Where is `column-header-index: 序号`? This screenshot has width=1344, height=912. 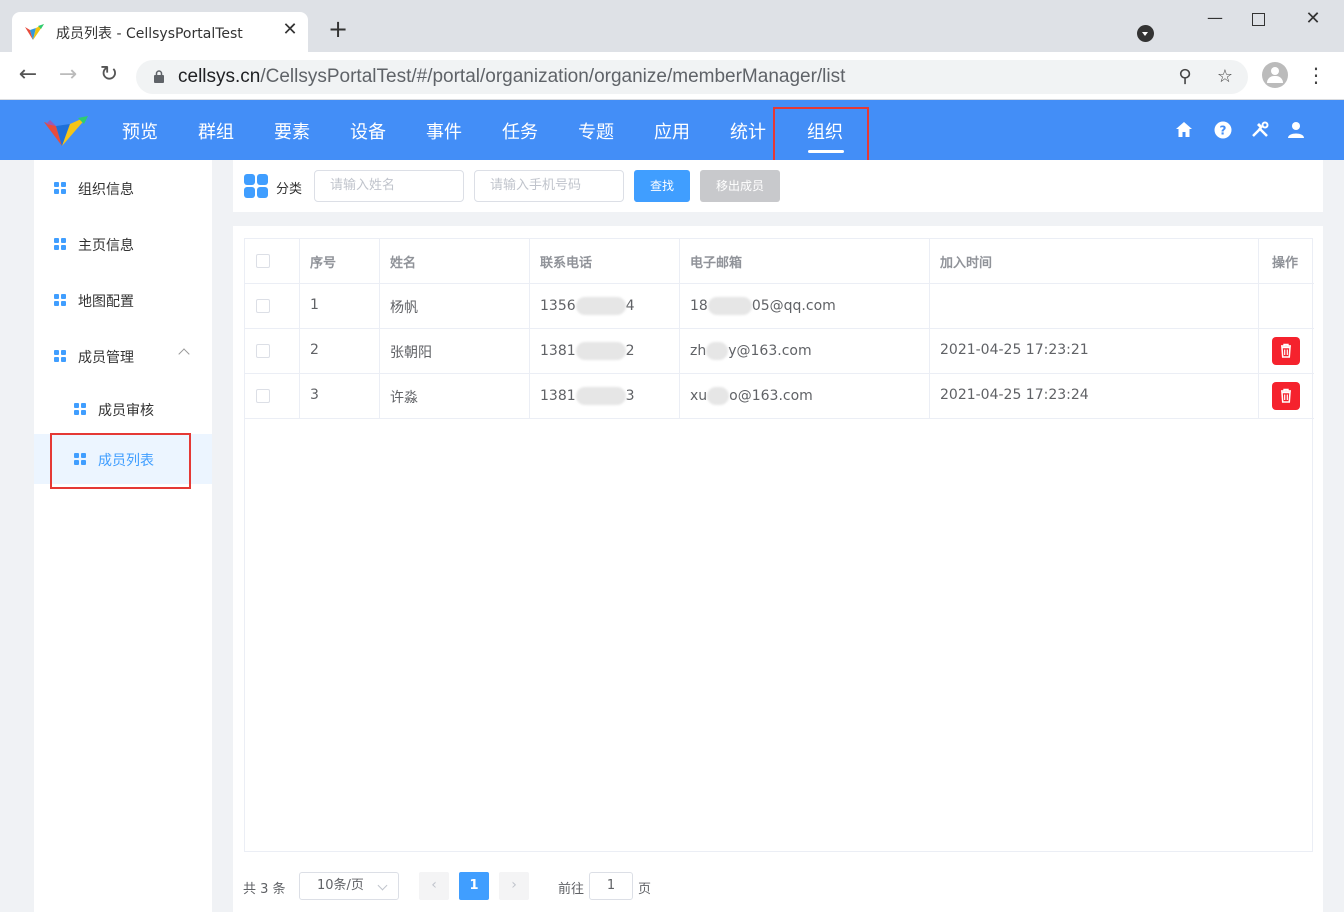 column-header-index: 序号 is located at coordinates (340, 261).